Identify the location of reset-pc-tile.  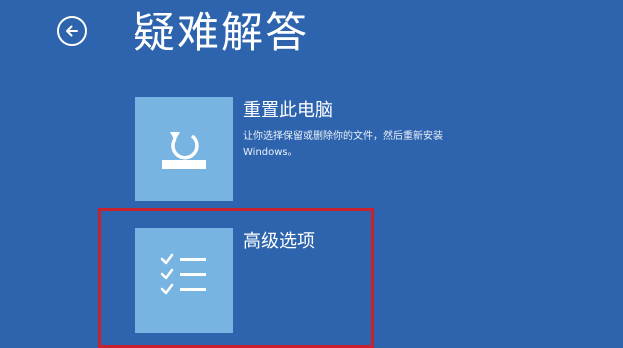
(184, 149).